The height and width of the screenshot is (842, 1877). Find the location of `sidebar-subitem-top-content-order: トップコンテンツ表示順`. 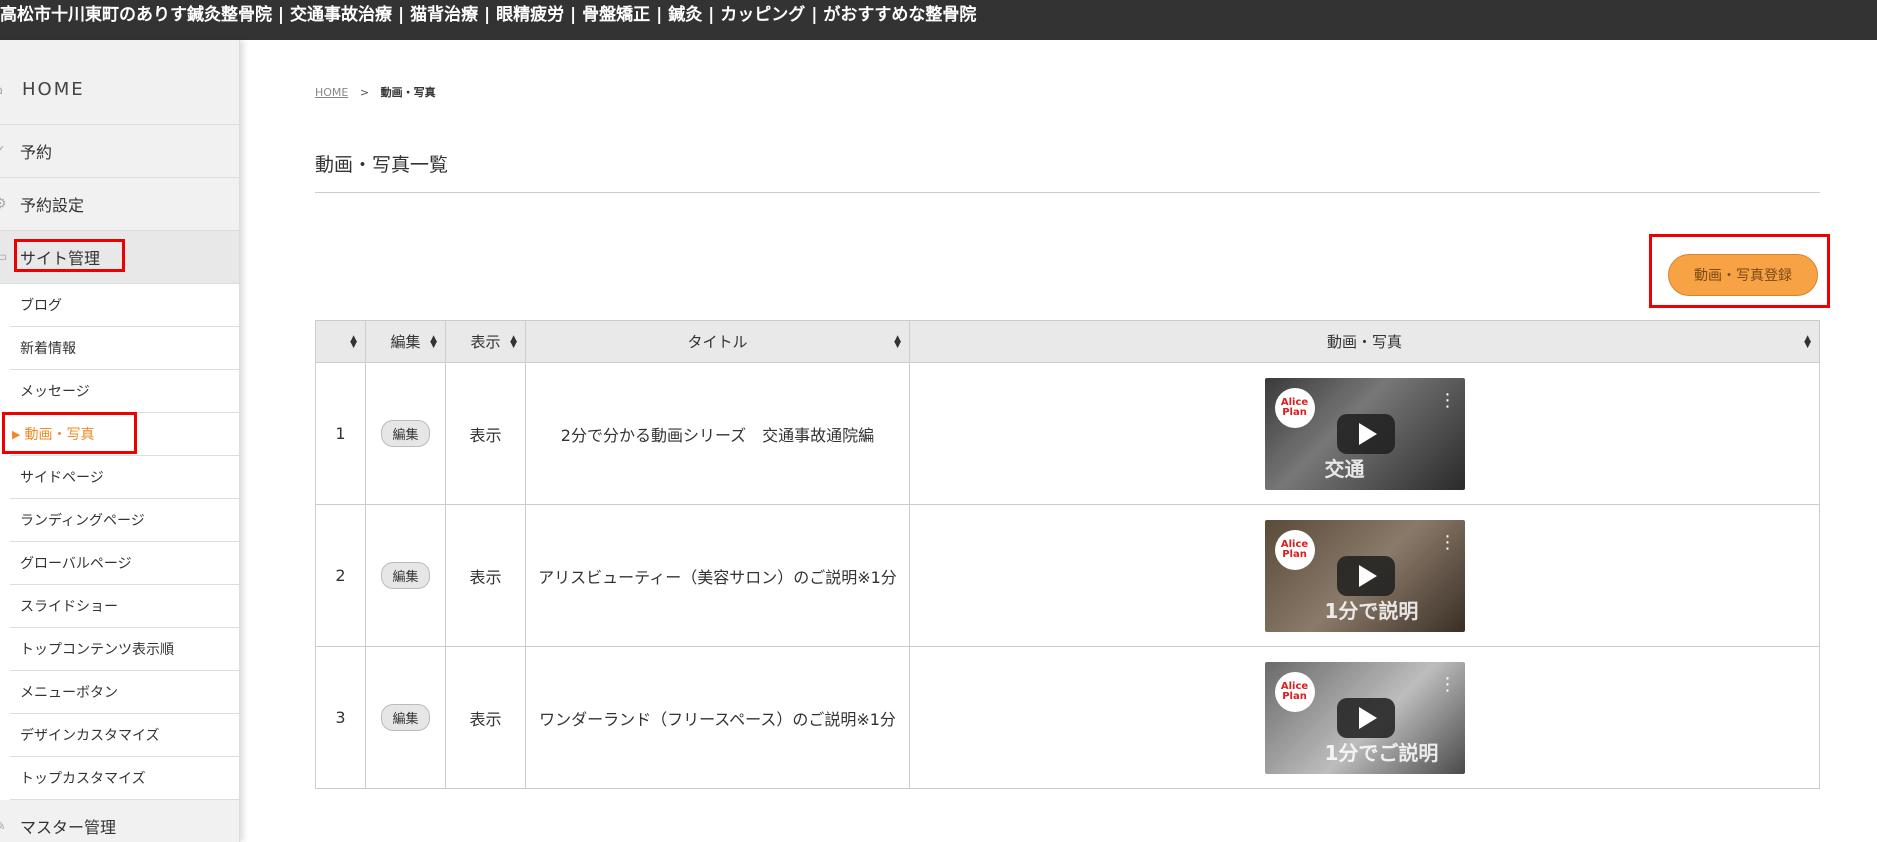

sidebar-subitem-top-content-order: トップコンテンツ表示順 is located at coordinates (124, 649).